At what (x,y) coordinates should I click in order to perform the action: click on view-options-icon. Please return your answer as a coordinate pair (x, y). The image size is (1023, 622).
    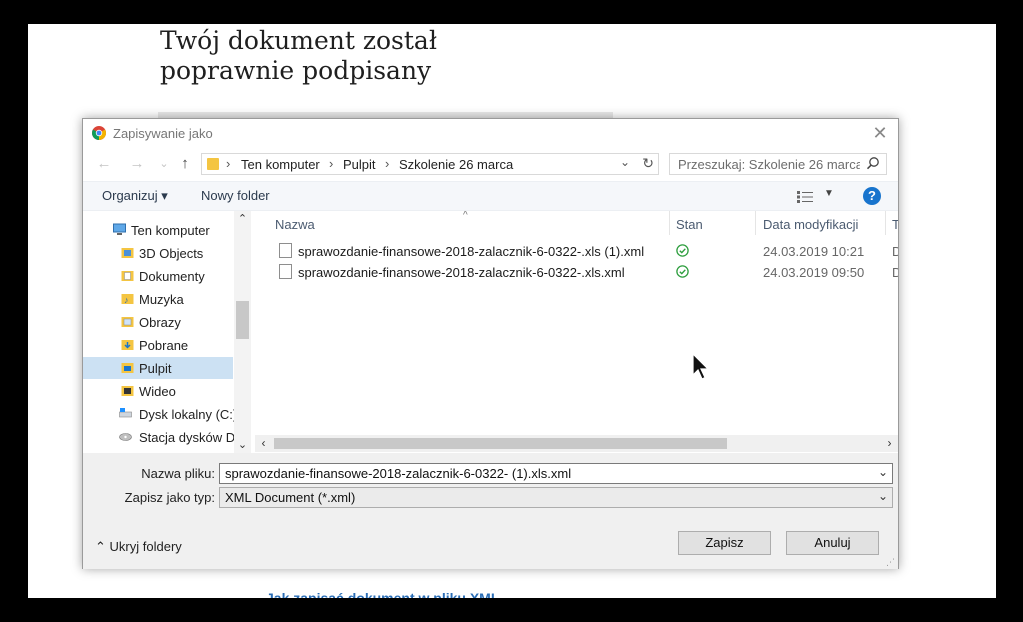
    Looking at the image, I should click on (805, 197).